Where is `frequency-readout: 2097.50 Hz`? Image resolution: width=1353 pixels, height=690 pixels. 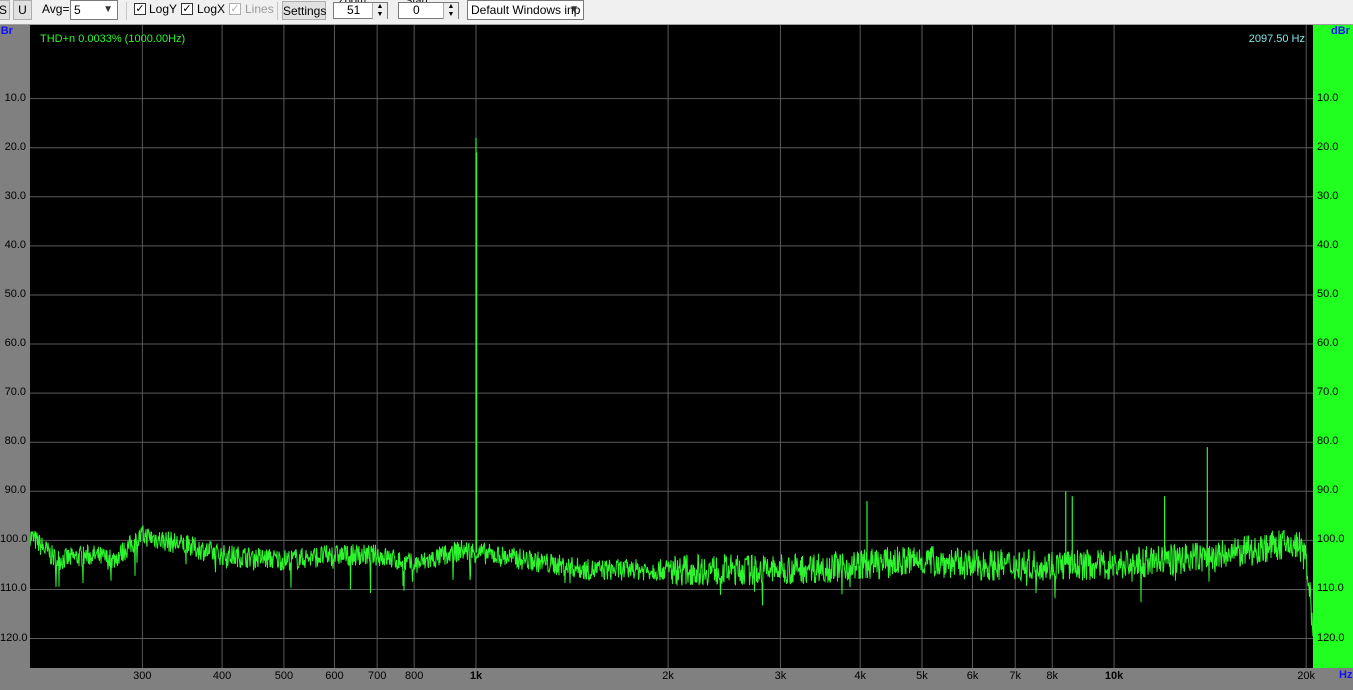 frequency-readout: 2097.50 Hz is located at coordinates (1276, 39).